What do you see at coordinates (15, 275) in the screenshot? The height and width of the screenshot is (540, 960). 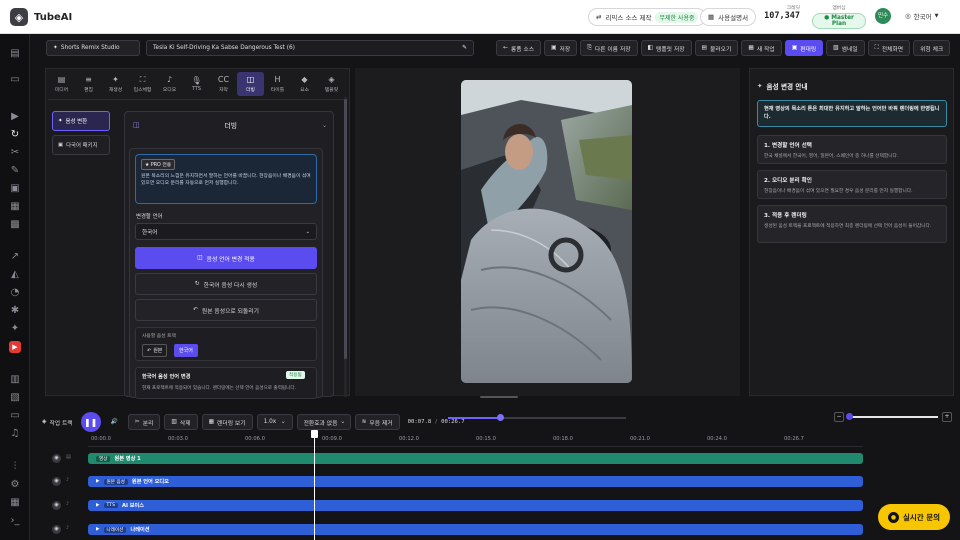 I see `analytics-icon: ◭` at bounding box center [15, 275].